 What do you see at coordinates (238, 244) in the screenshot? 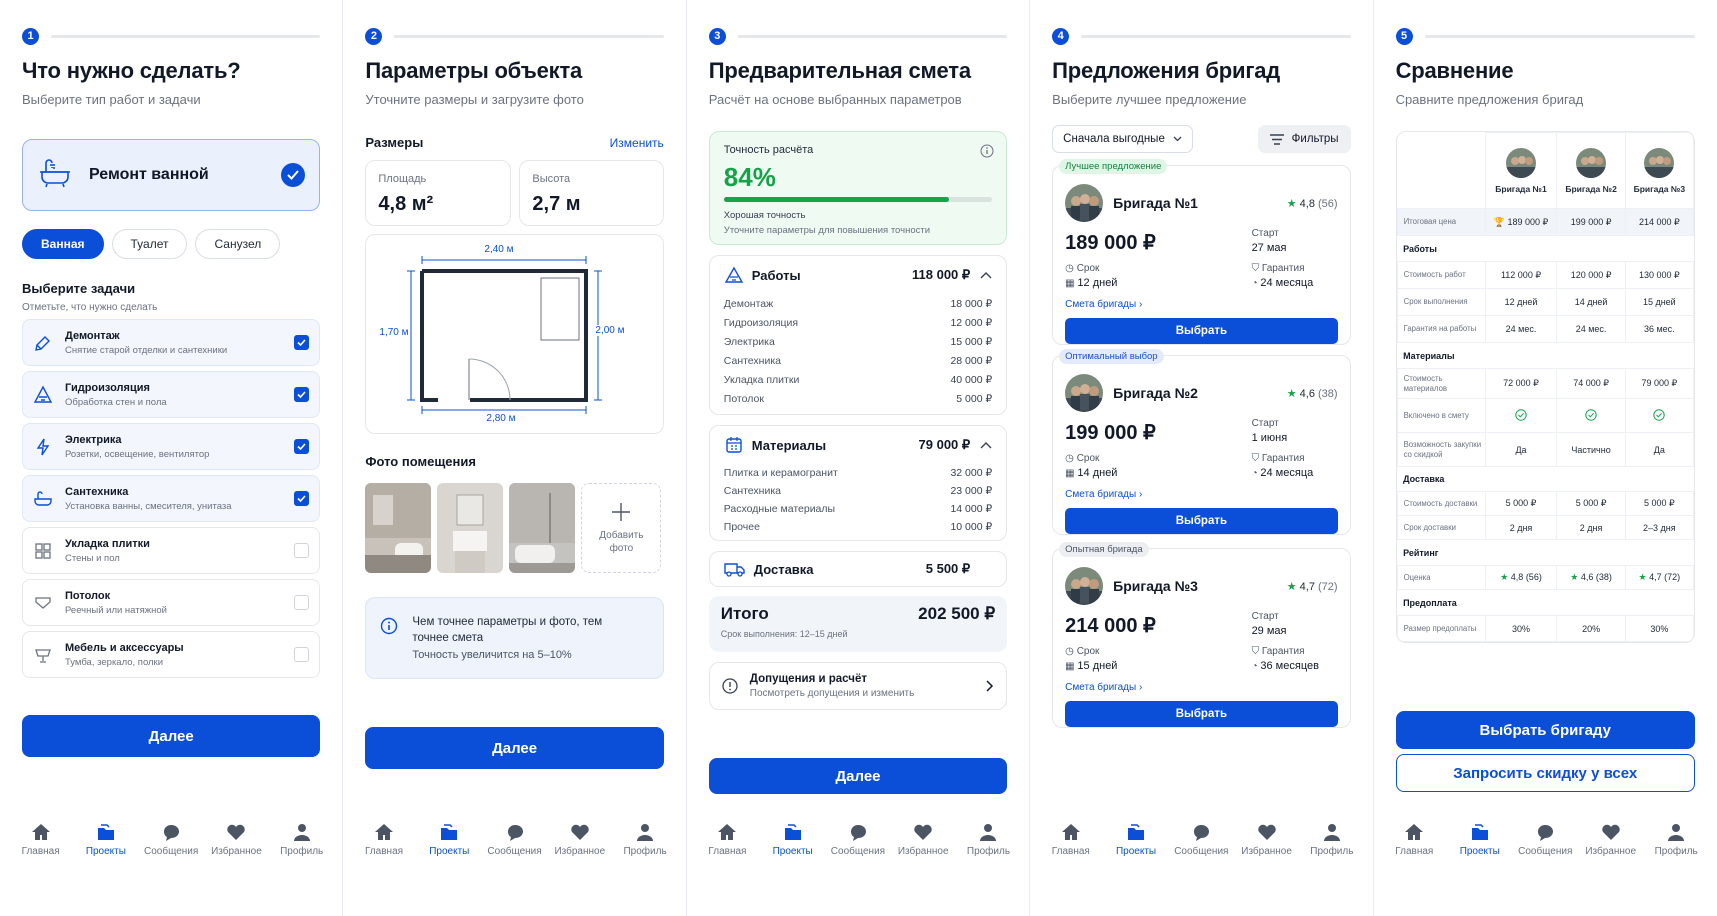
I see `room-pill-combined: Санузел` at bounding box center [238, 244].